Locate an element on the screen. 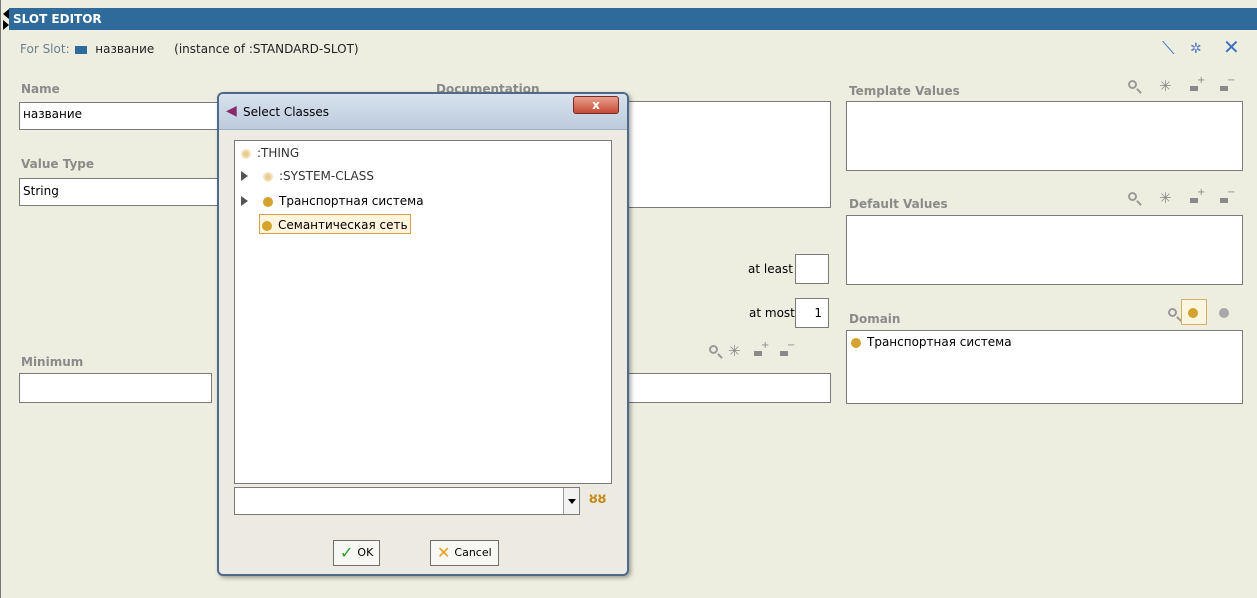 The height and width of the screenshot is (598, 1257). domain-item-label: Транспортная система is located at coordinates (939, 342).